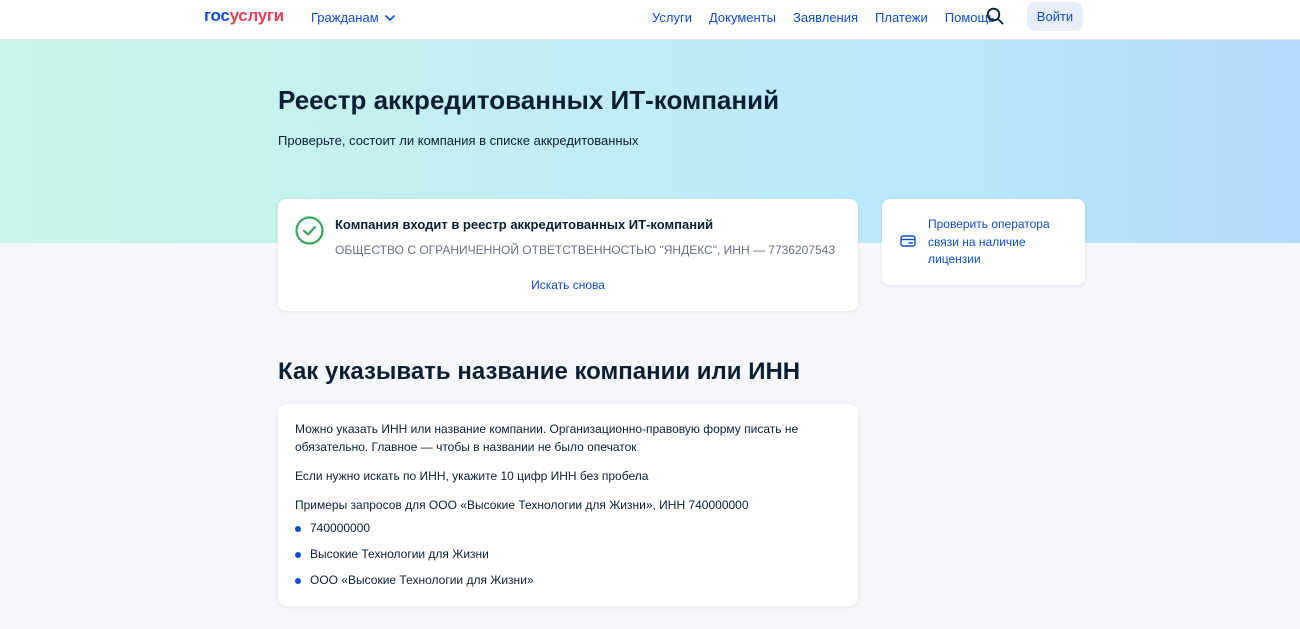 This screenshot has height=629, width=1300. Describe the element at coordinates (422, 580) in the screenshot. I see `example-text: ООО «Высокие Технологии для Жизни»` at that location.